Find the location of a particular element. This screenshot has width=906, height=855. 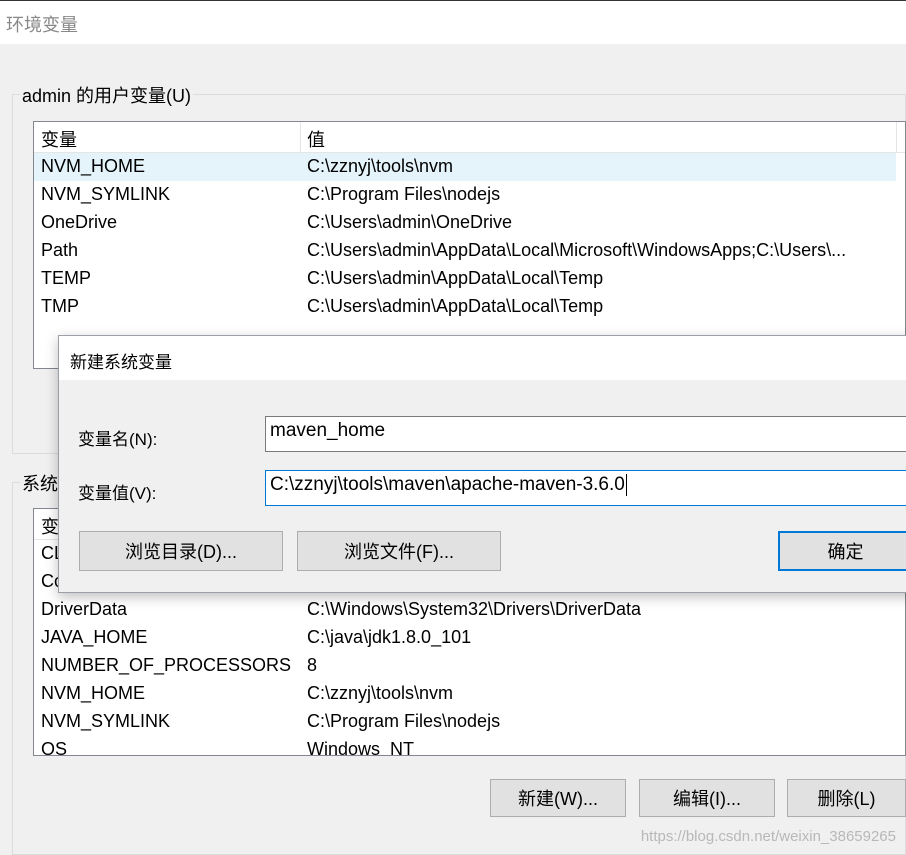

column-header-variable: 变量 is located at coordinates (59, 139).